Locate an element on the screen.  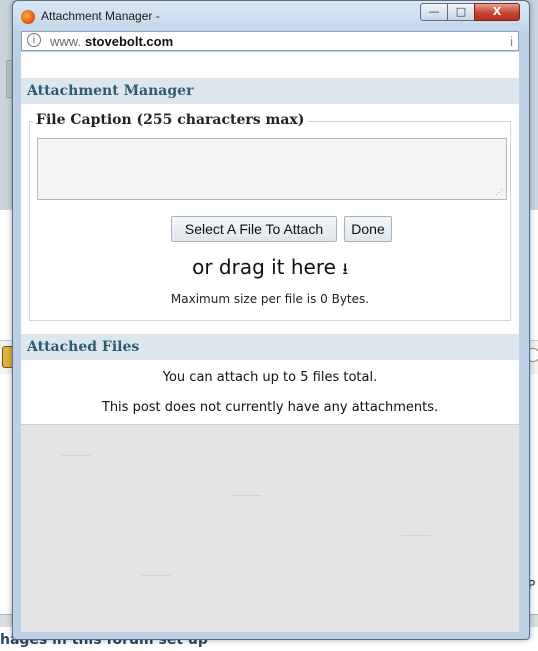
url-host: stovebolt.com is located at coordinates (129, 41).